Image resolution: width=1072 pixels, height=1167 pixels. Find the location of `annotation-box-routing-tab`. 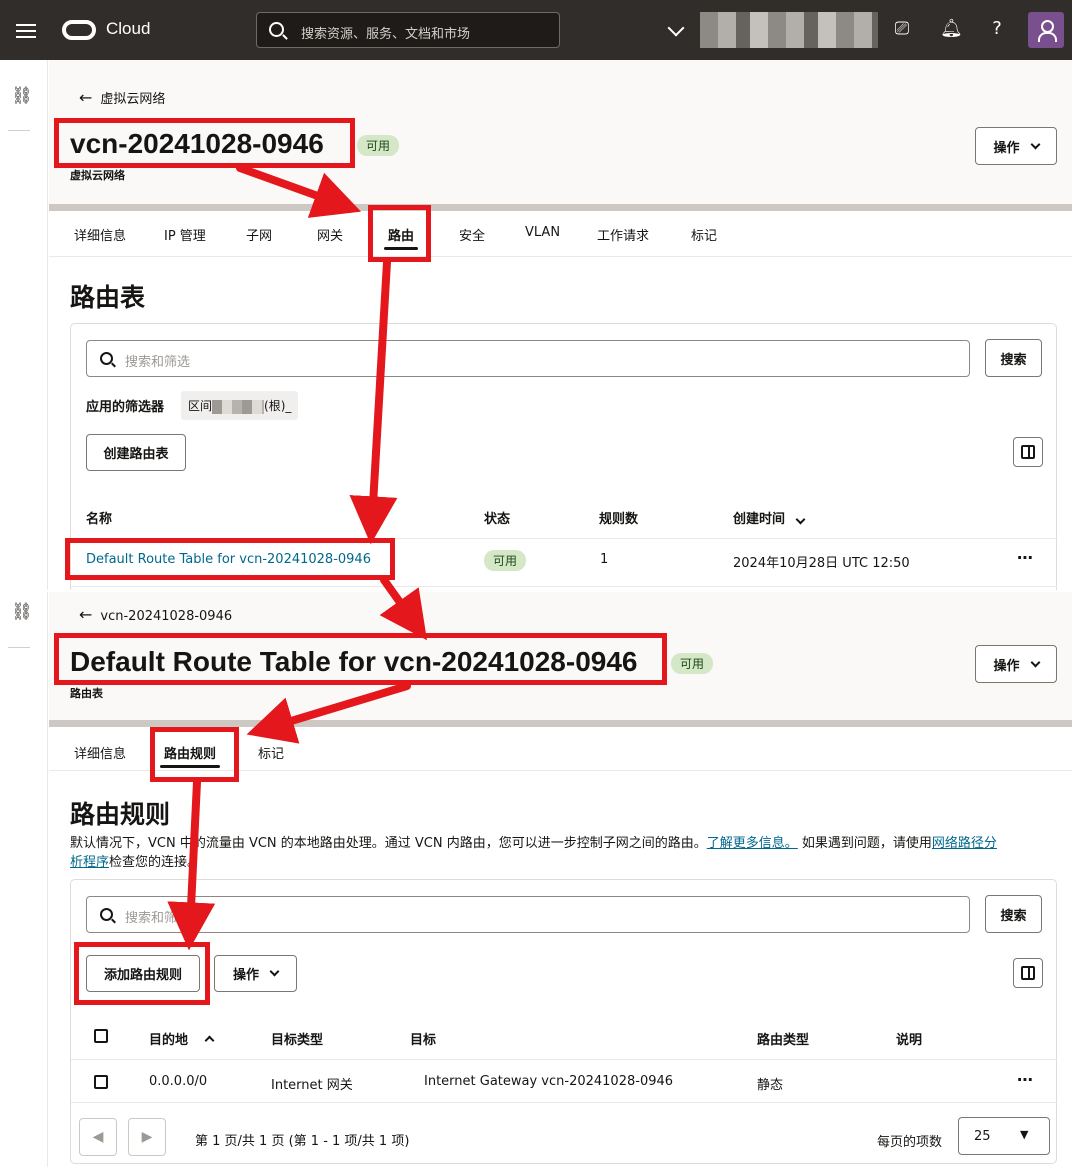

annotation-box-routing-tab is located at coordinates (399, 233).